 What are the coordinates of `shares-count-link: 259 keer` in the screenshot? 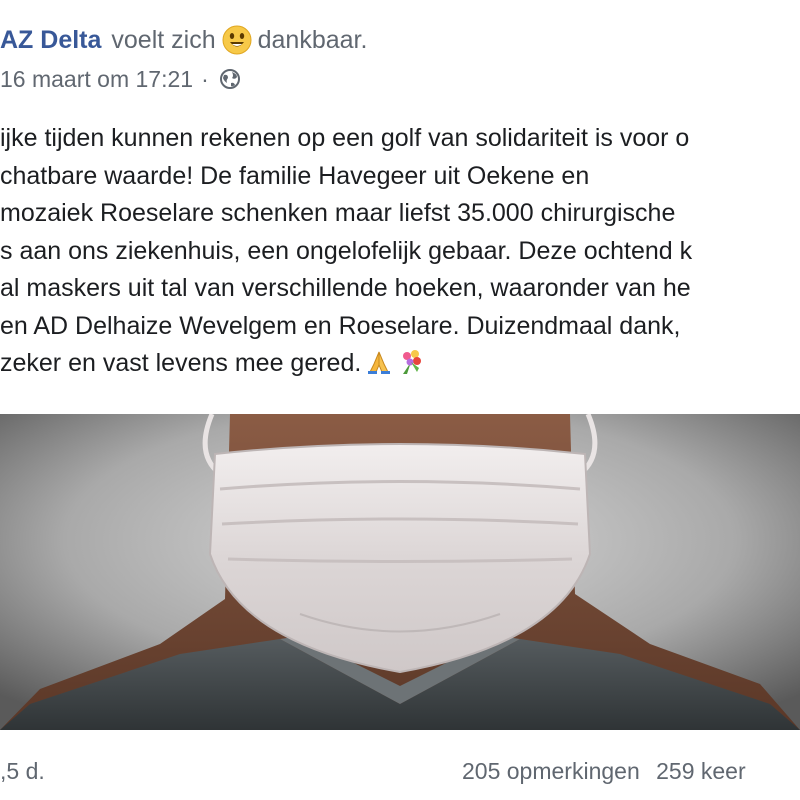 It's located at (701, 771).